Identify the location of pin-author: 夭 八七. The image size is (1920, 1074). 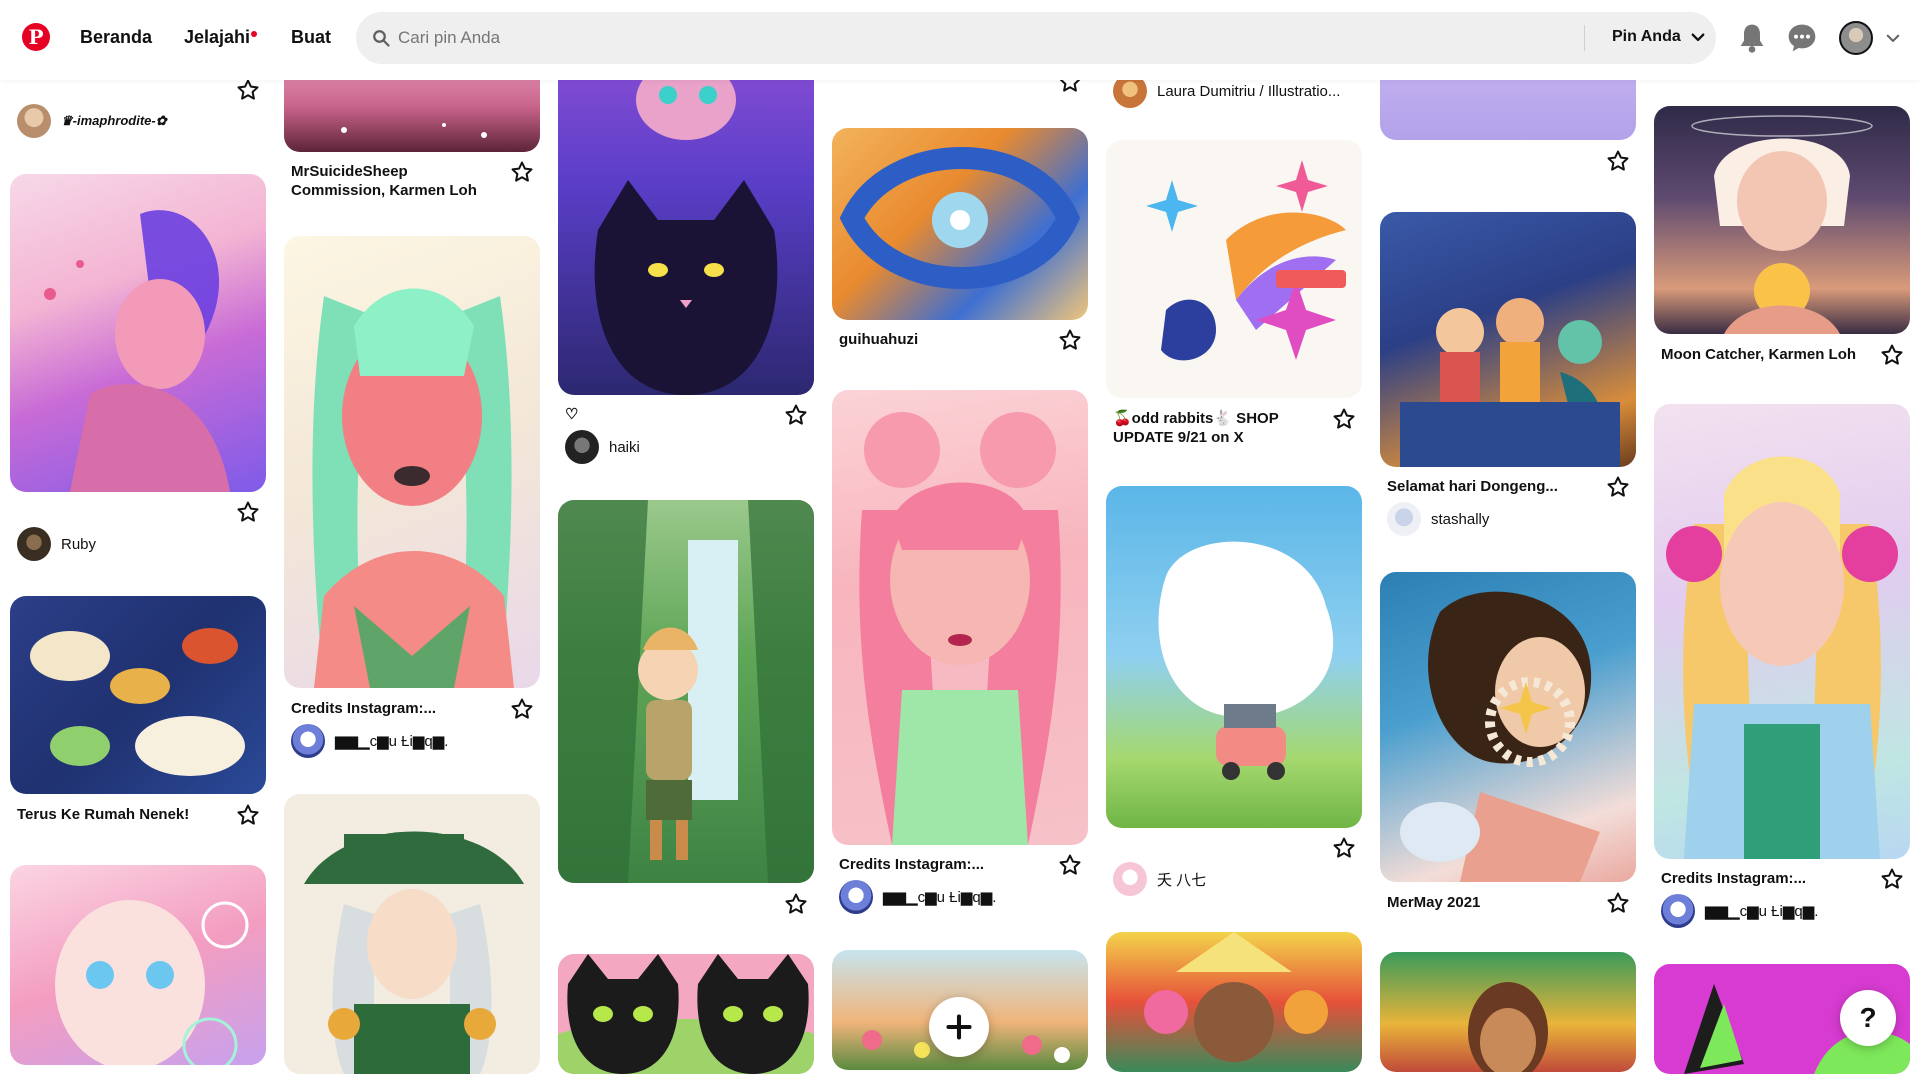
(1159, 879).